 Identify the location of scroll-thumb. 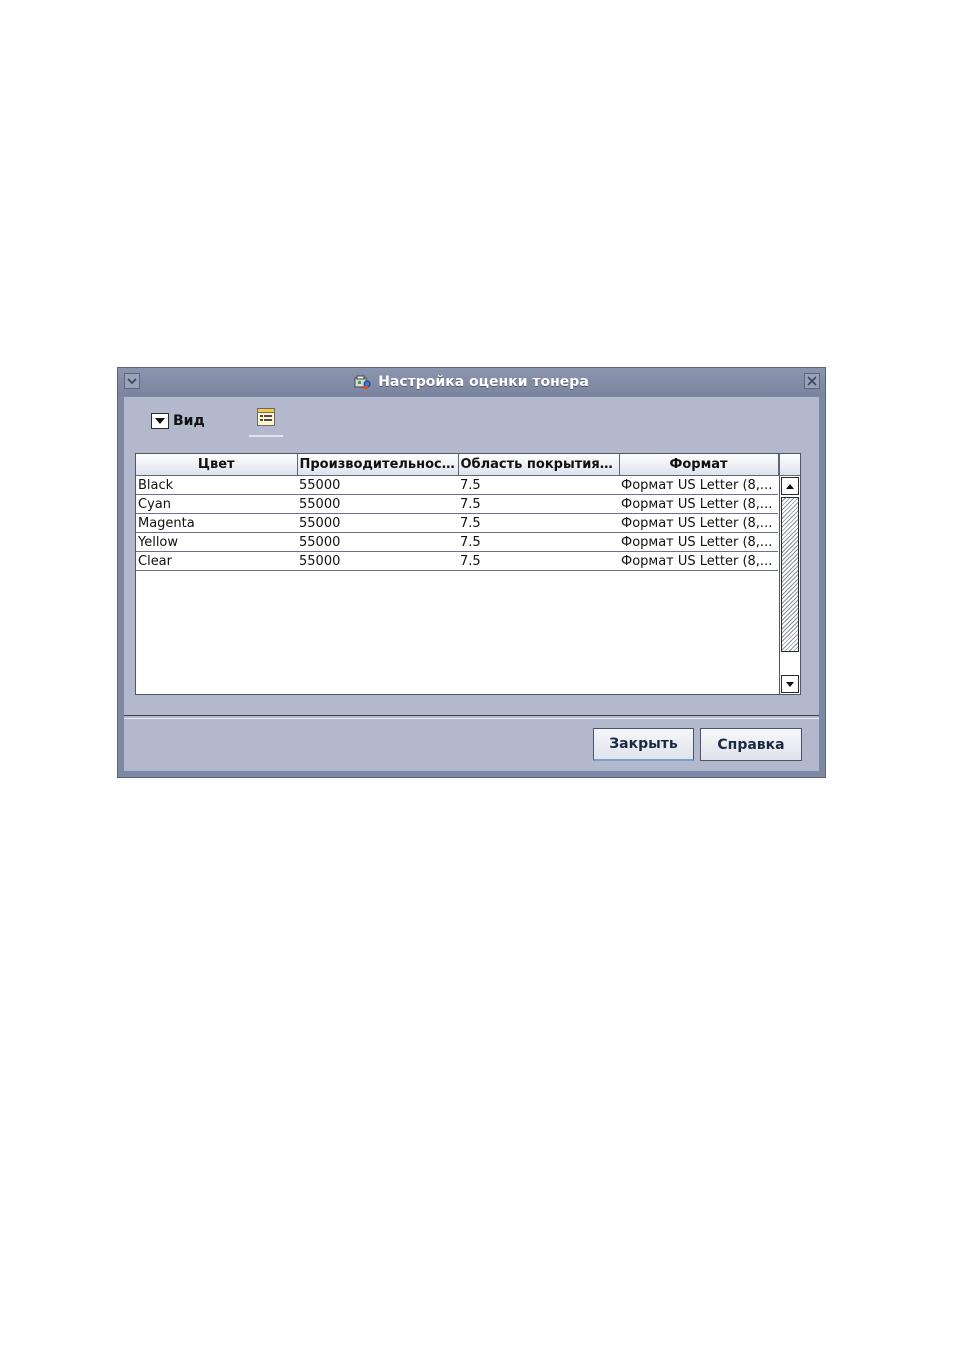
(790, 574).